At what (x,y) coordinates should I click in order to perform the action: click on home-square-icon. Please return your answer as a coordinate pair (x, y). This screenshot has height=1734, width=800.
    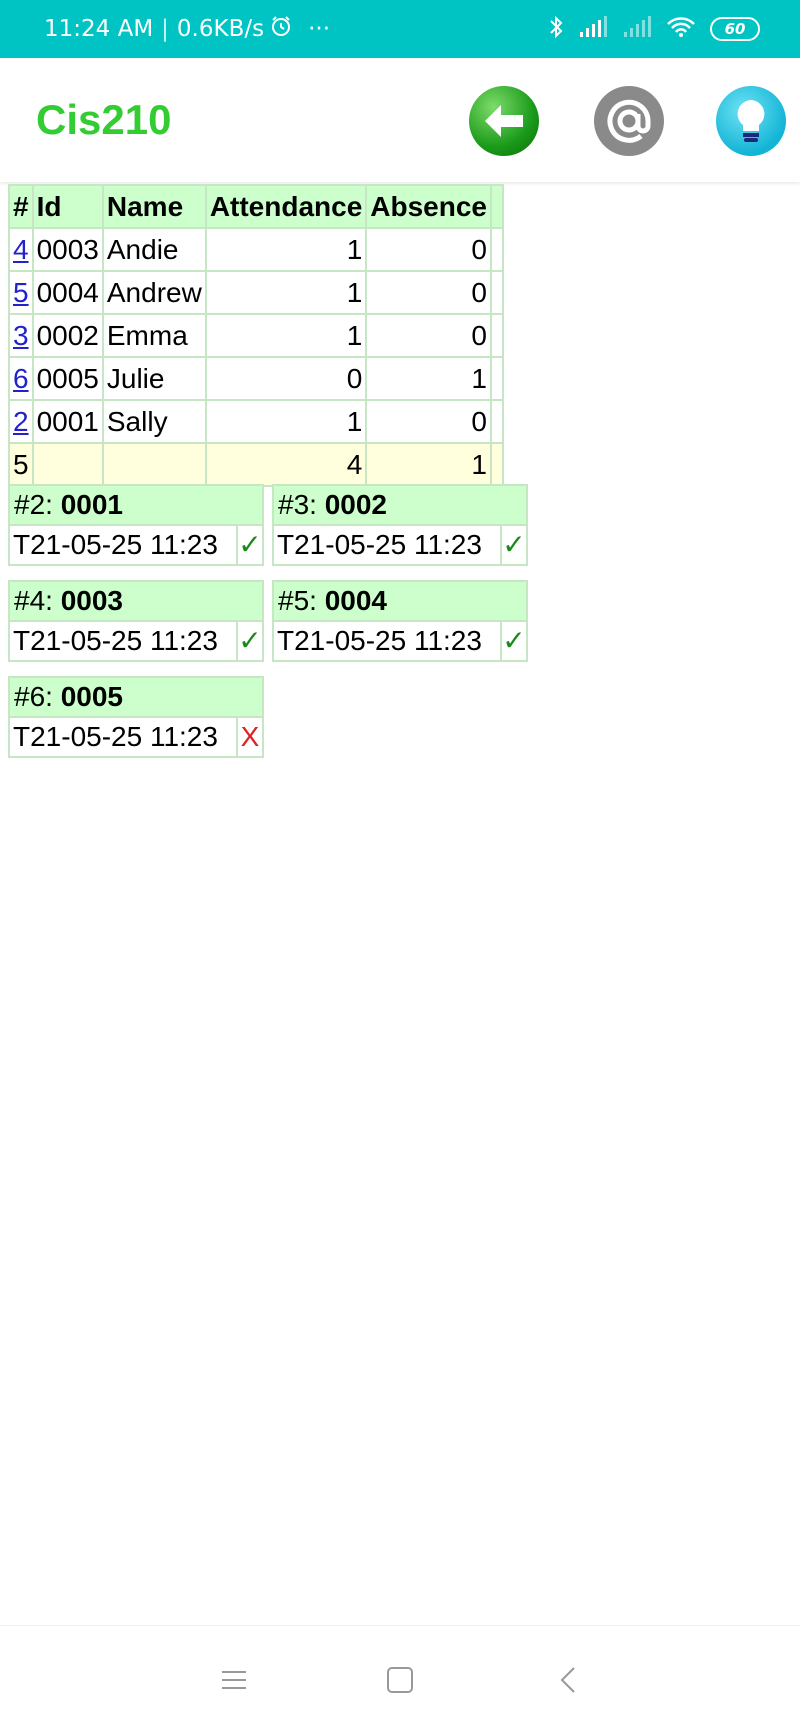
    Looking at the image, I should click on (400, 1680).